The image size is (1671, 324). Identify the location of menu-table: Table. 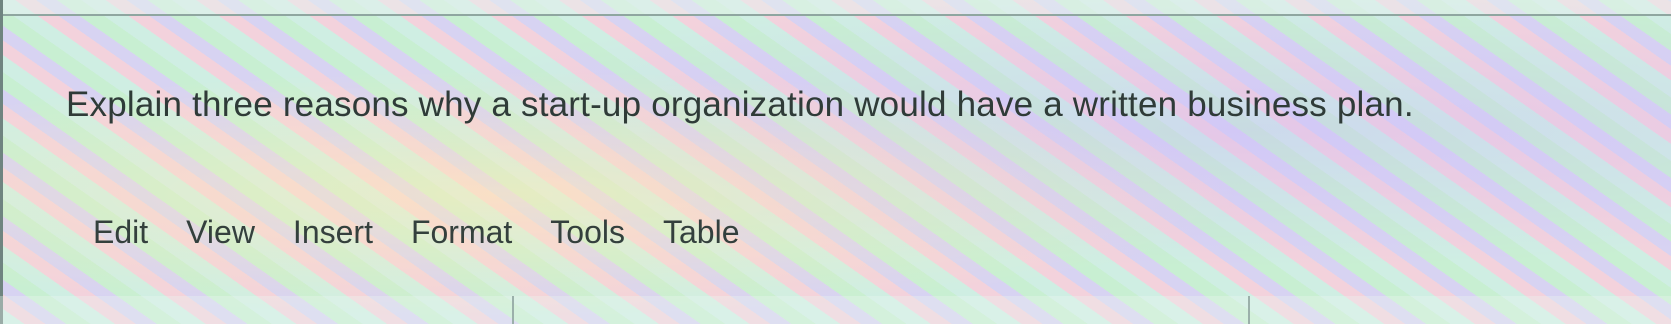
(701, 232).